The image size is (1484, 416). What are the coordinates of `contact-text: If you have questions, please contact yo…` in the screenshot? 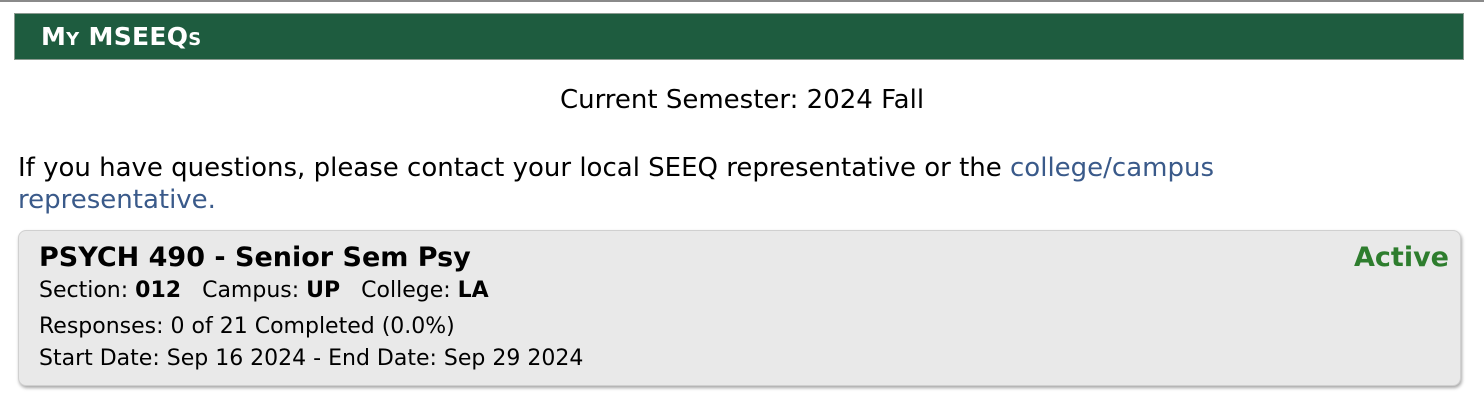 It's located at (510, 168).